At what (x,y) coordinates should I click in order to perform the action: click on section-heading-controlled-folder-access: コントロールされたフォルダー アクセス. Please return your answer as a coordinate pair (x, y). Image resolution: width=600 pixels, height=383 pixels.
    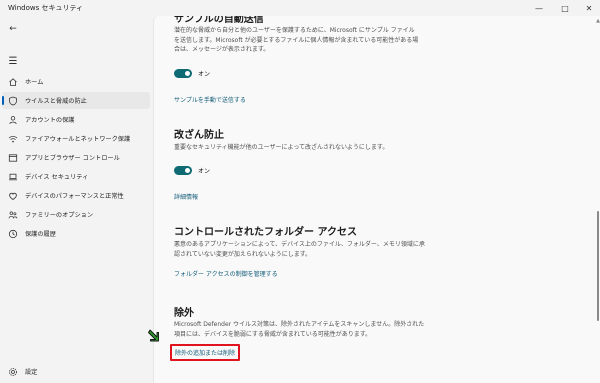
    Looking at the image, I should click on (265, 232).